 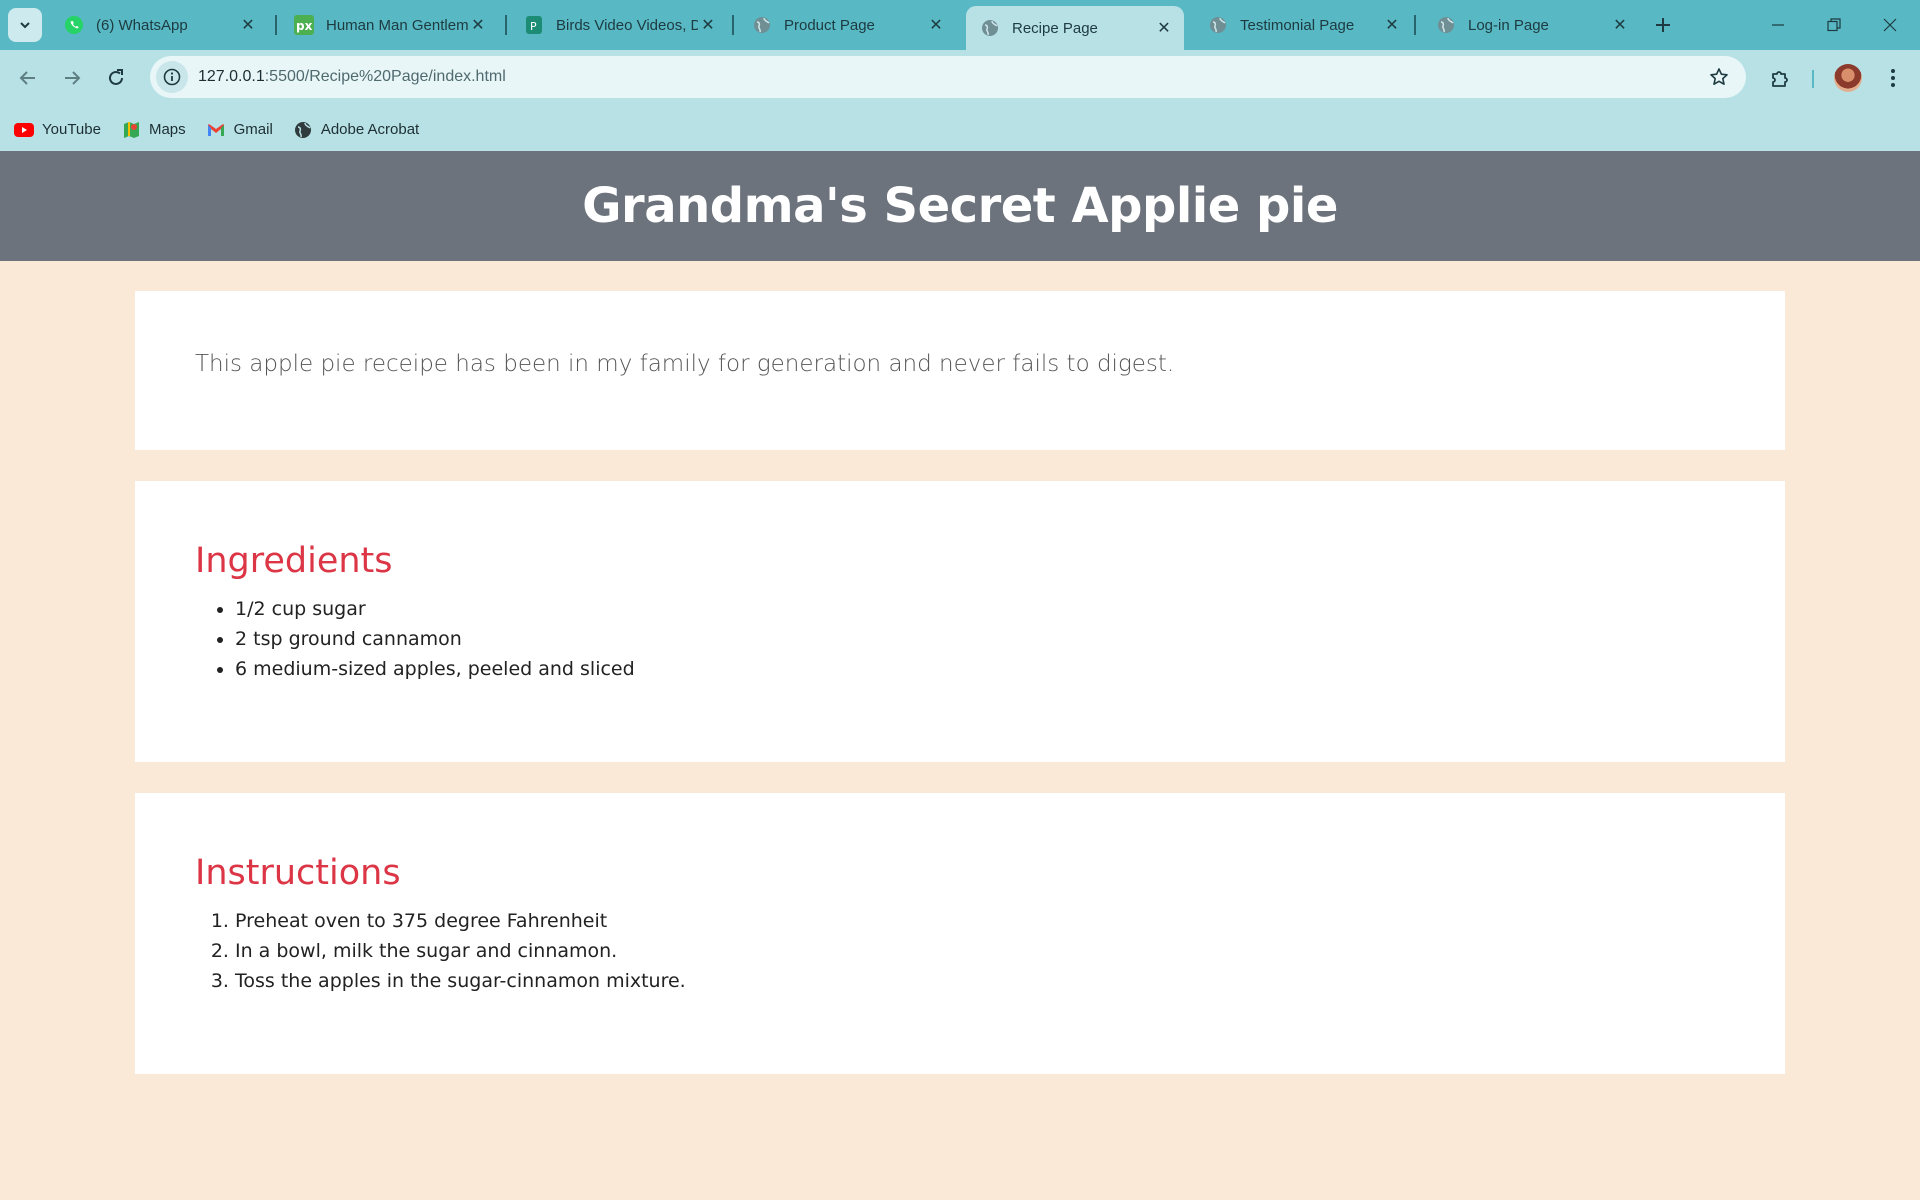 I want to click on more-vertical-icon, so click(x=1893, y=78).